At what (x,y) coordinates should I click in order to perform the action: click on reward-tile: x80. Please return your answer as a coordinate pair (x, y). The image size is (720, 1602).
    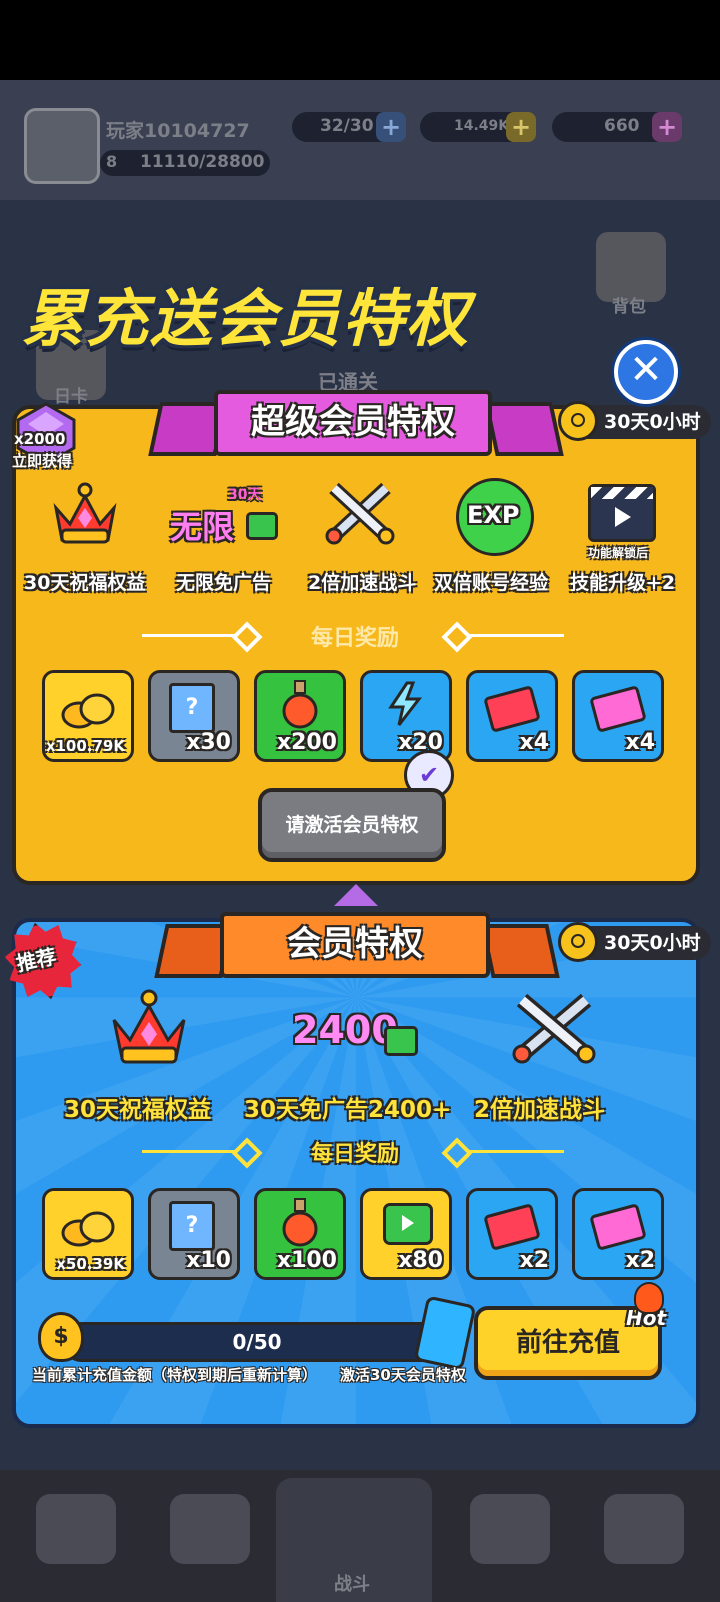
    Looking at the image, I should click on (406, 1234).